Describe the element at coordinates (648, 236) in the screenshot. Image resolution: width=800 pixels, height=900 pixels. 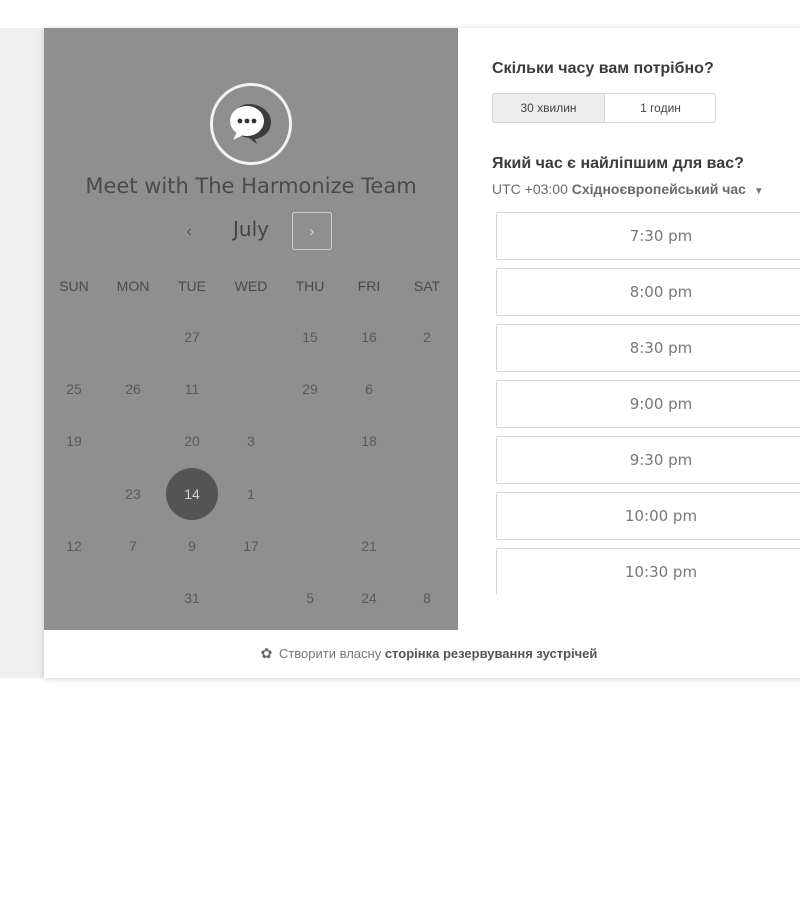
I see `time-slot-button: 7:30 pm` at that location.